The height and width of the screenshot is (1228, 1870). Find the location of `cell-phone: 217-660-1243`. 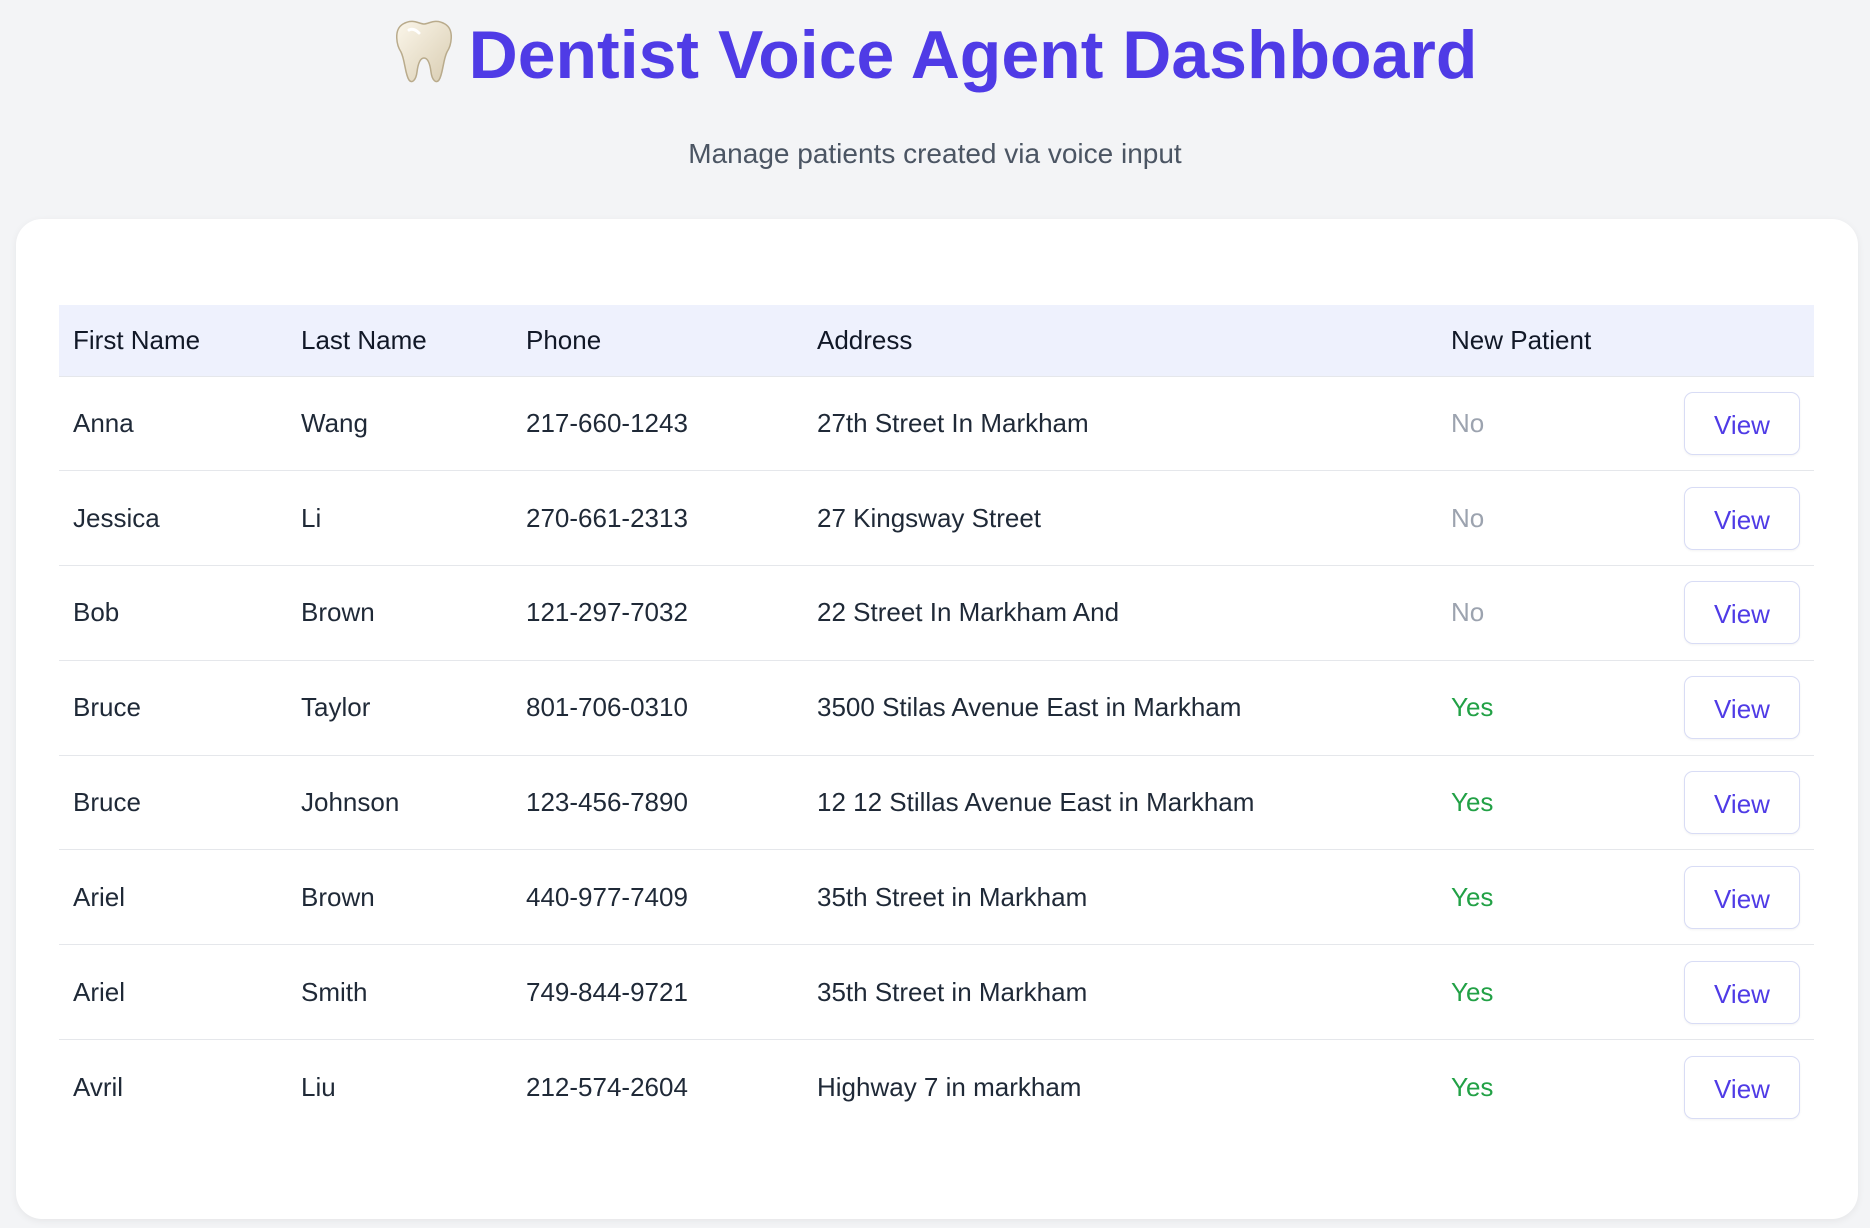

cell-phone: 217-660-1243 is located at coordinates (607, 422).